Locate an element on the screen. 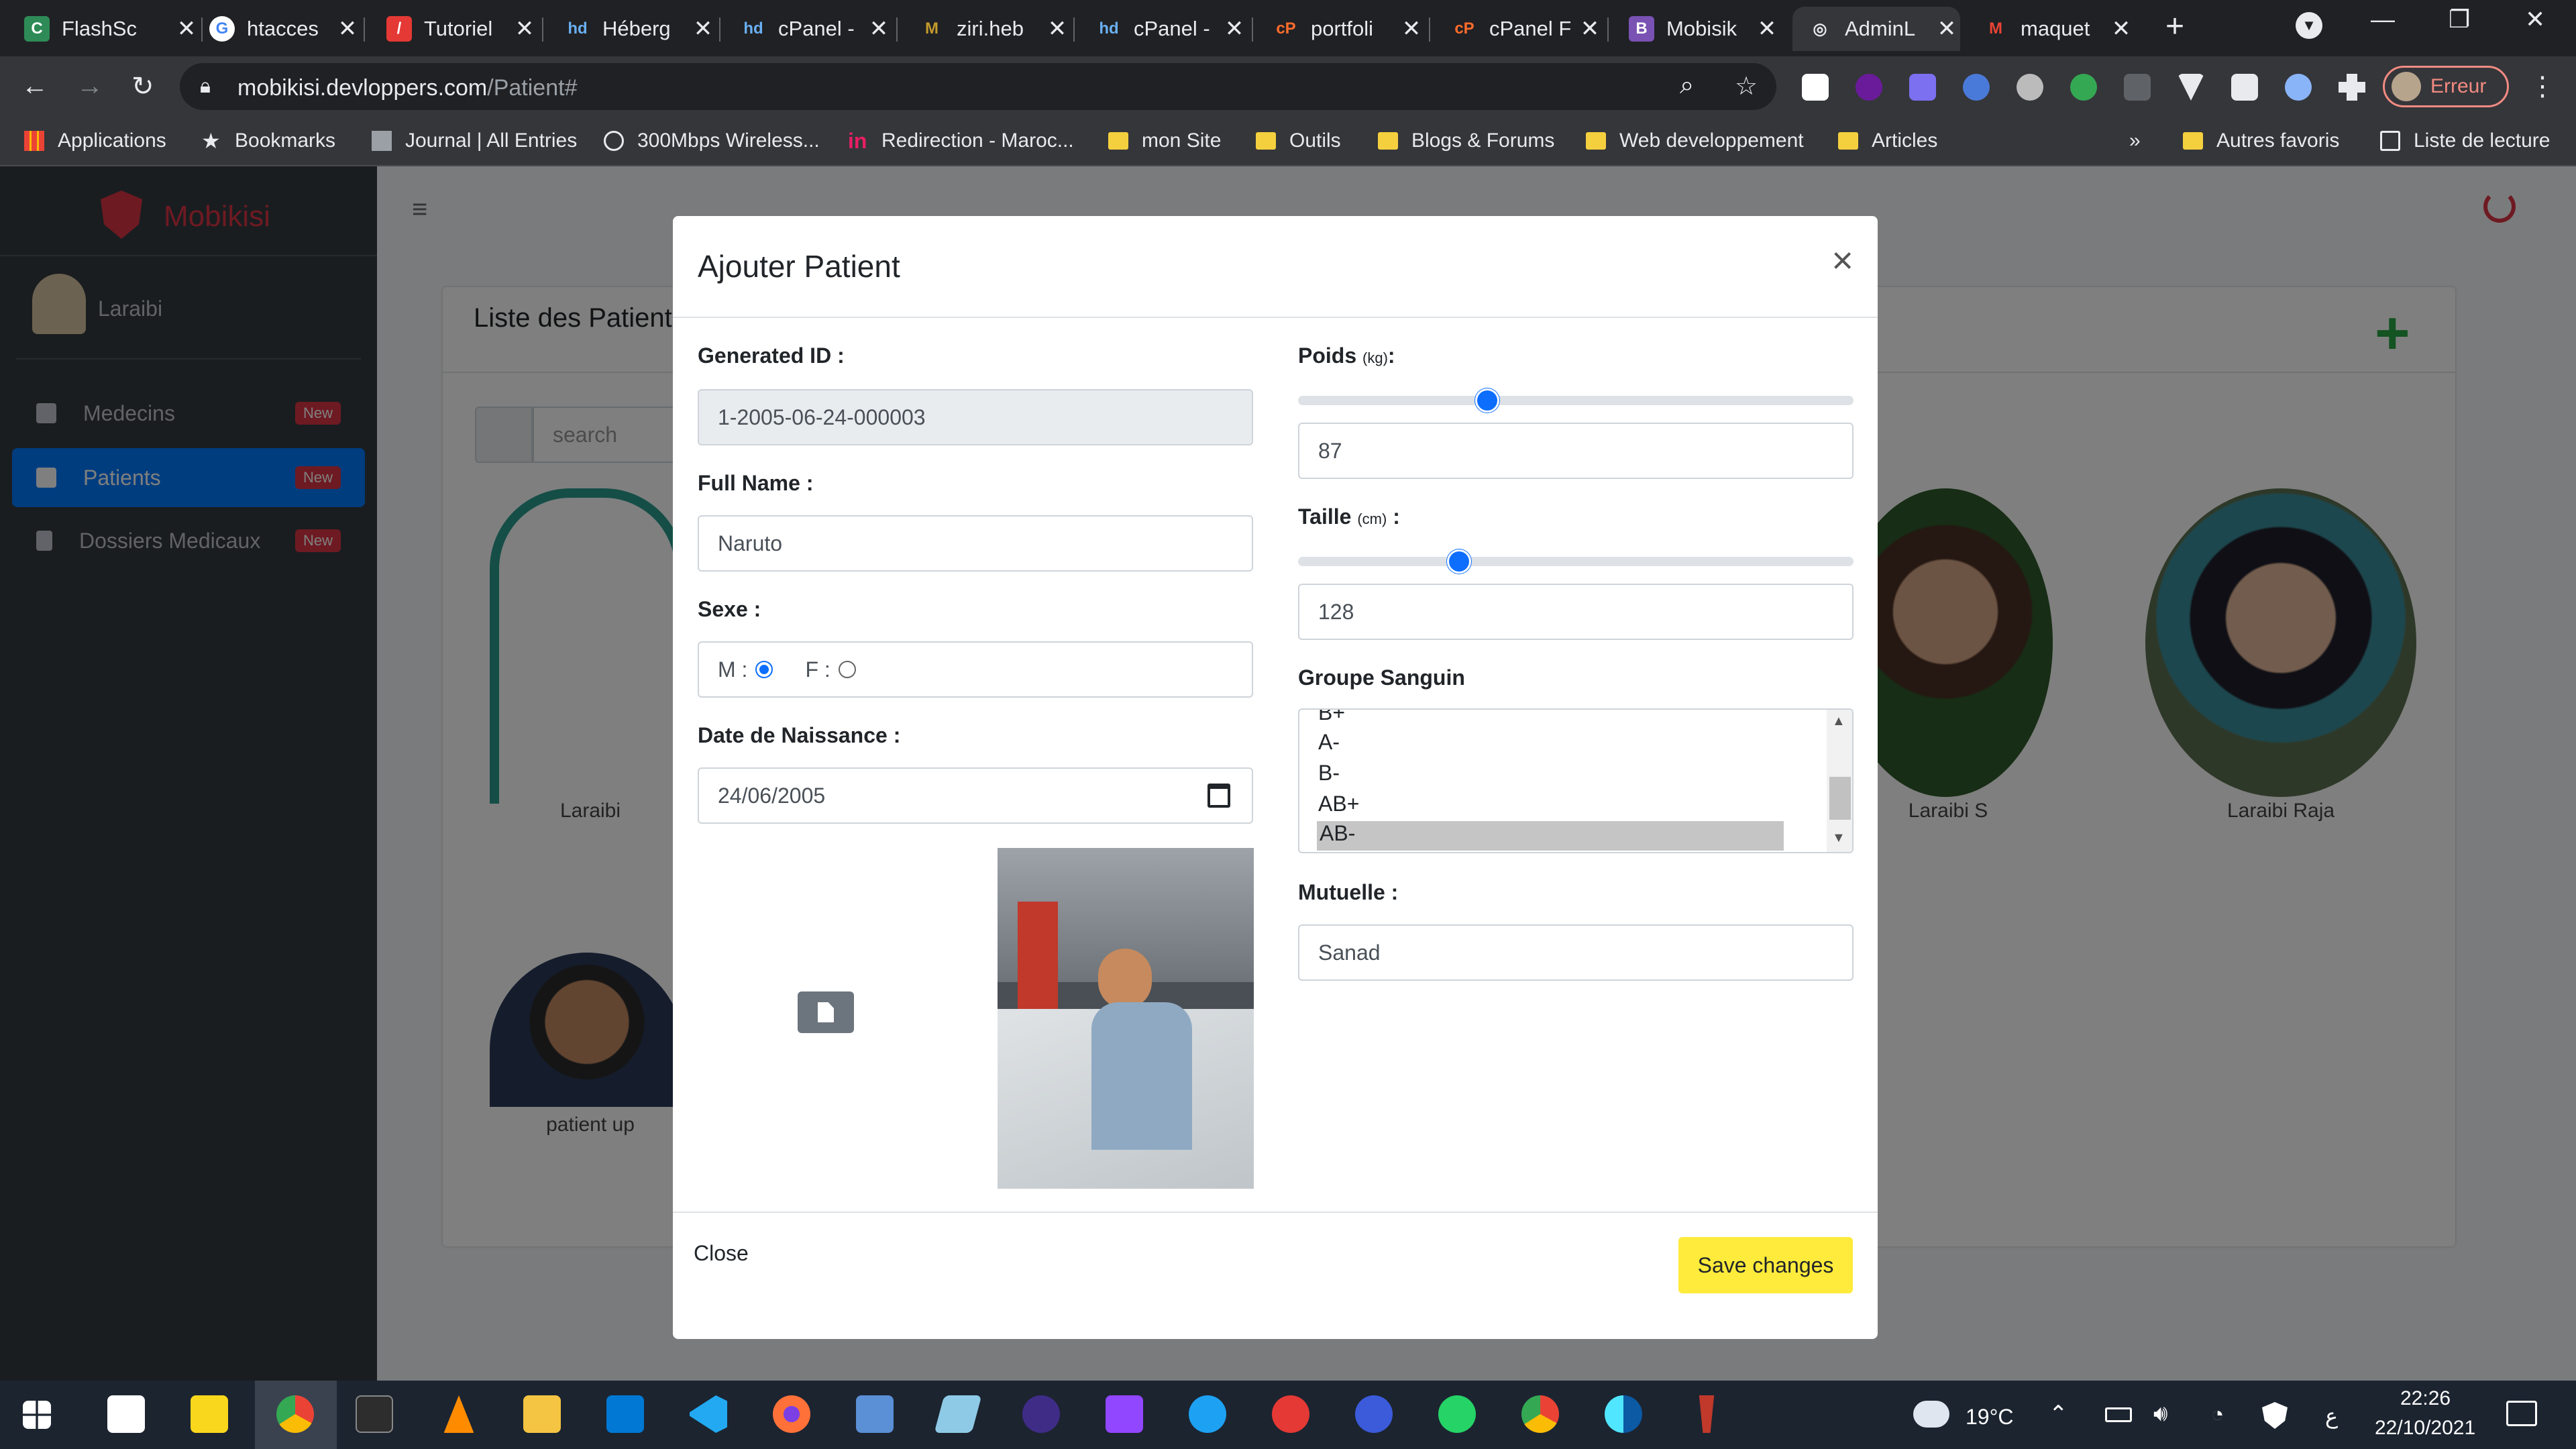  security-shield-icon is located at coordinates (2275, 1415).